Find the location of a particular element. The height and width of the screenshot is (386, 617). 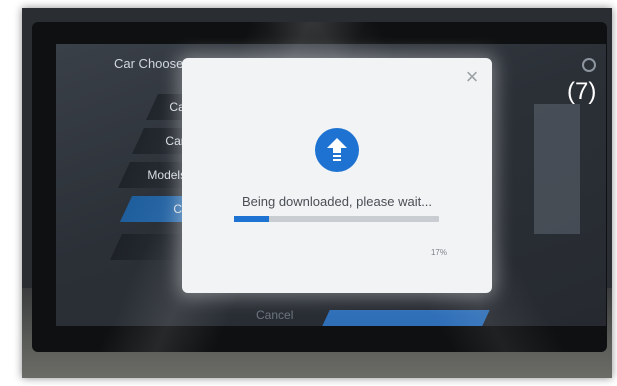

close-icon: × is located at coordinates (472, 77).